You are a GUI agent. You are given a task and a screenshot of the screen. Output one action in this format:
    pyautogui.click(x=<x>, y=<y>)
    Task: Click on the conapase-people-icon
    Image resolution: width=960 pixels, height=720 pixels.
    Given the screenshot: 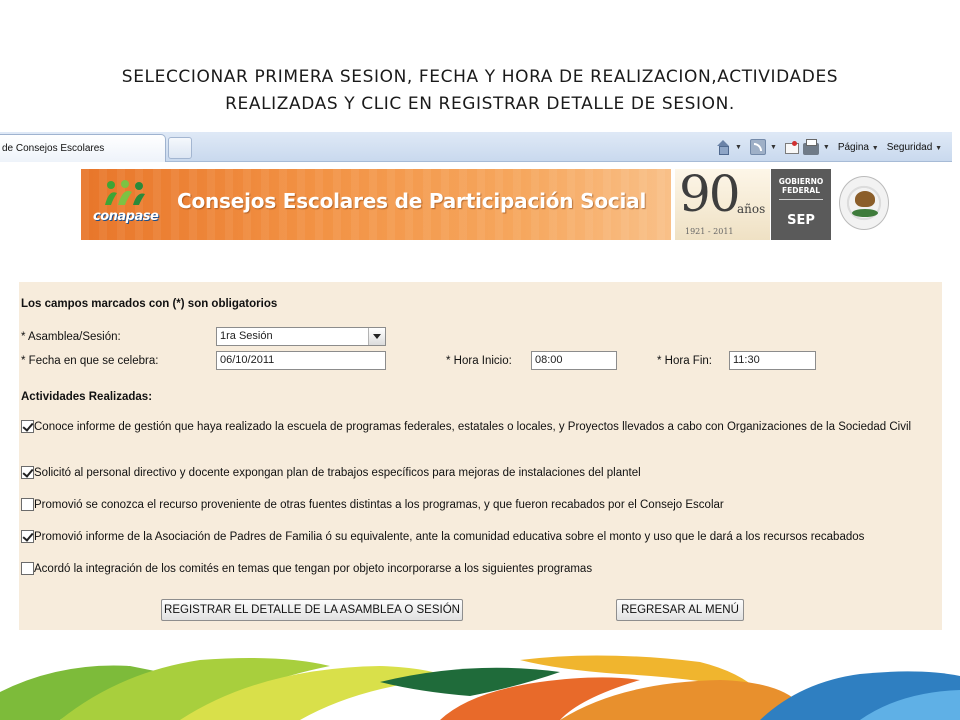 What is the action you would take?
    pyautogui.click(x=125, y=192)
    